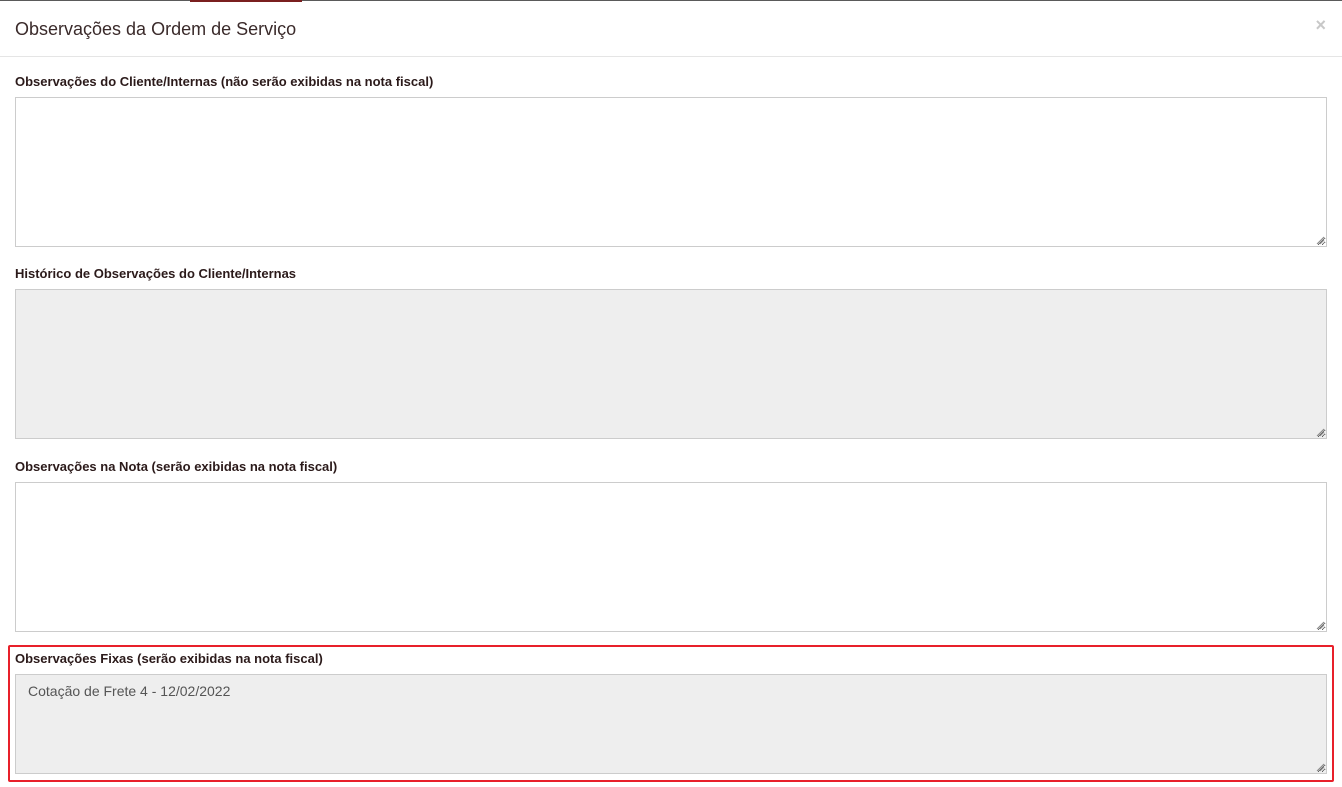 Image resolution: width=1342 pixels, height=787 pixels. Describe the element at coordinates (1320, 25) in the screenshot. I see `close-icon: ×` at that location.